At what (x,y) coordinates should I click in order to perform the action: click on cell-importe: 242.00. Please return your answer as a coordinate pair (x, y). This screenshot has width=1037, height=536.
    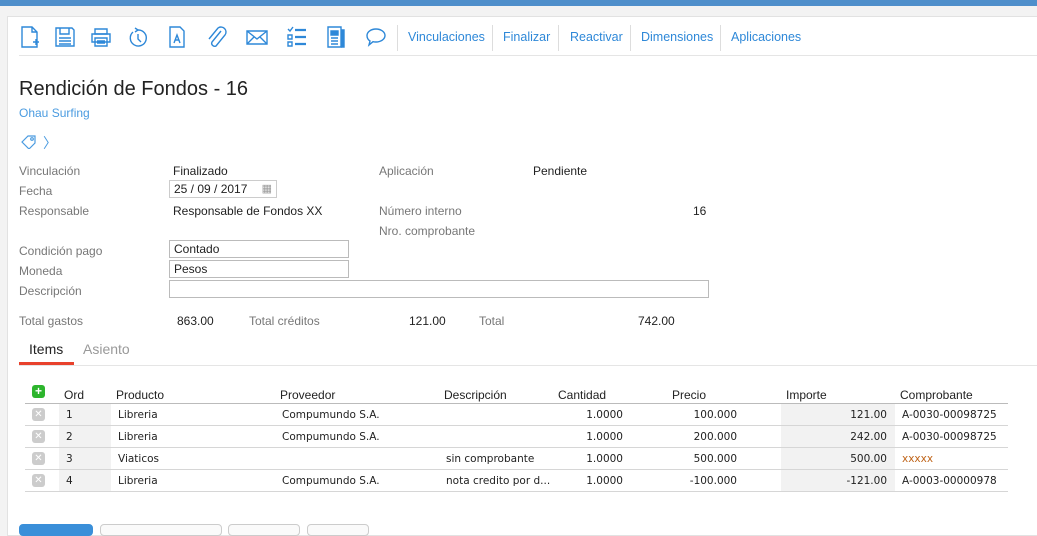
    Looking at the image, I should click on (868, 437).